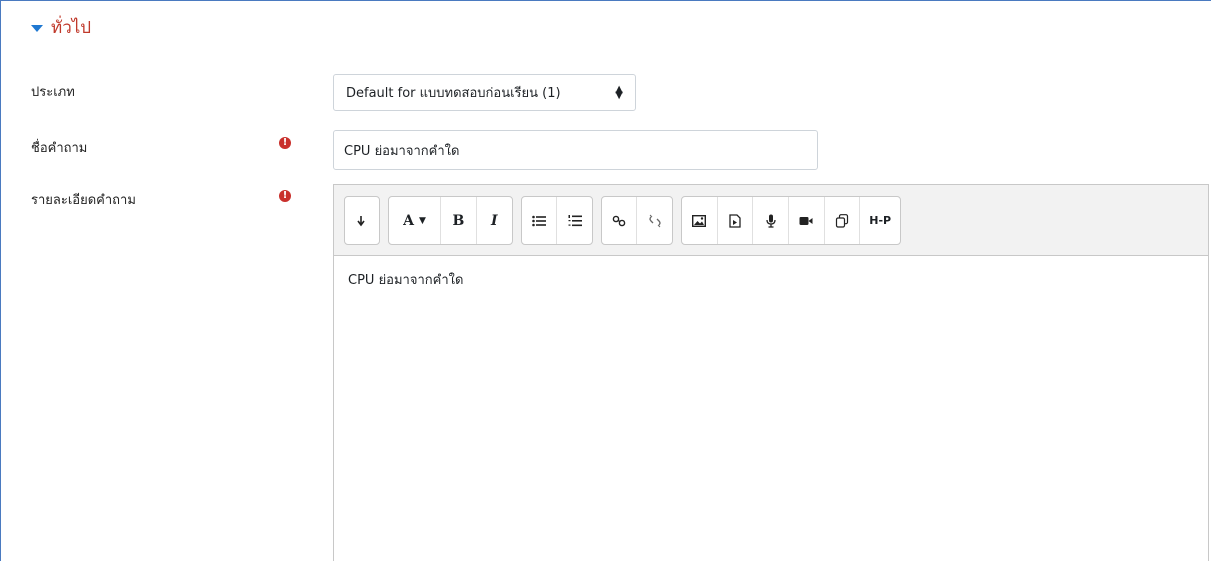 The width and height of the screenshot is (1211, 561). Describe the element at coordinates (422, 220) in the screenshot. I see `caret-down-icon: ▼` at that location.